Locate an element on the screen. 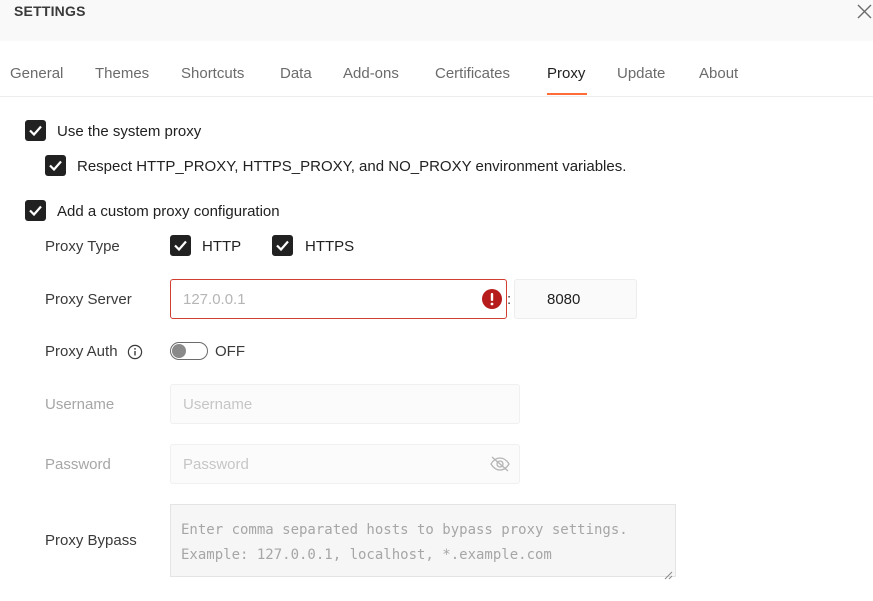 The height and width of the screenshot is (601, 873). settings-header: SETTINGS is located at coordinates (436, 20).